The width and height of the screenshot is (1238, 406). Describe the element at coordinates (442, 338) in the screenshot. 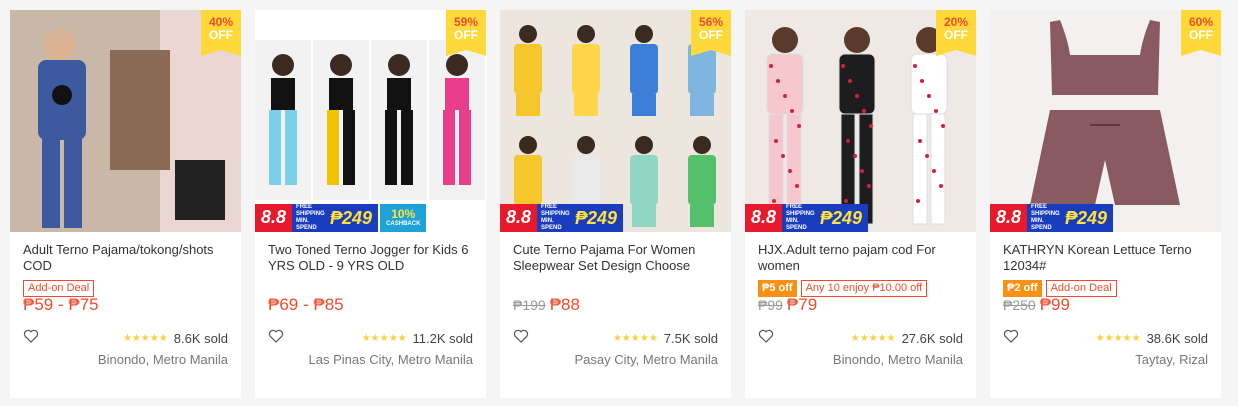

I see `sold-count: 11.2K sold` at that location.